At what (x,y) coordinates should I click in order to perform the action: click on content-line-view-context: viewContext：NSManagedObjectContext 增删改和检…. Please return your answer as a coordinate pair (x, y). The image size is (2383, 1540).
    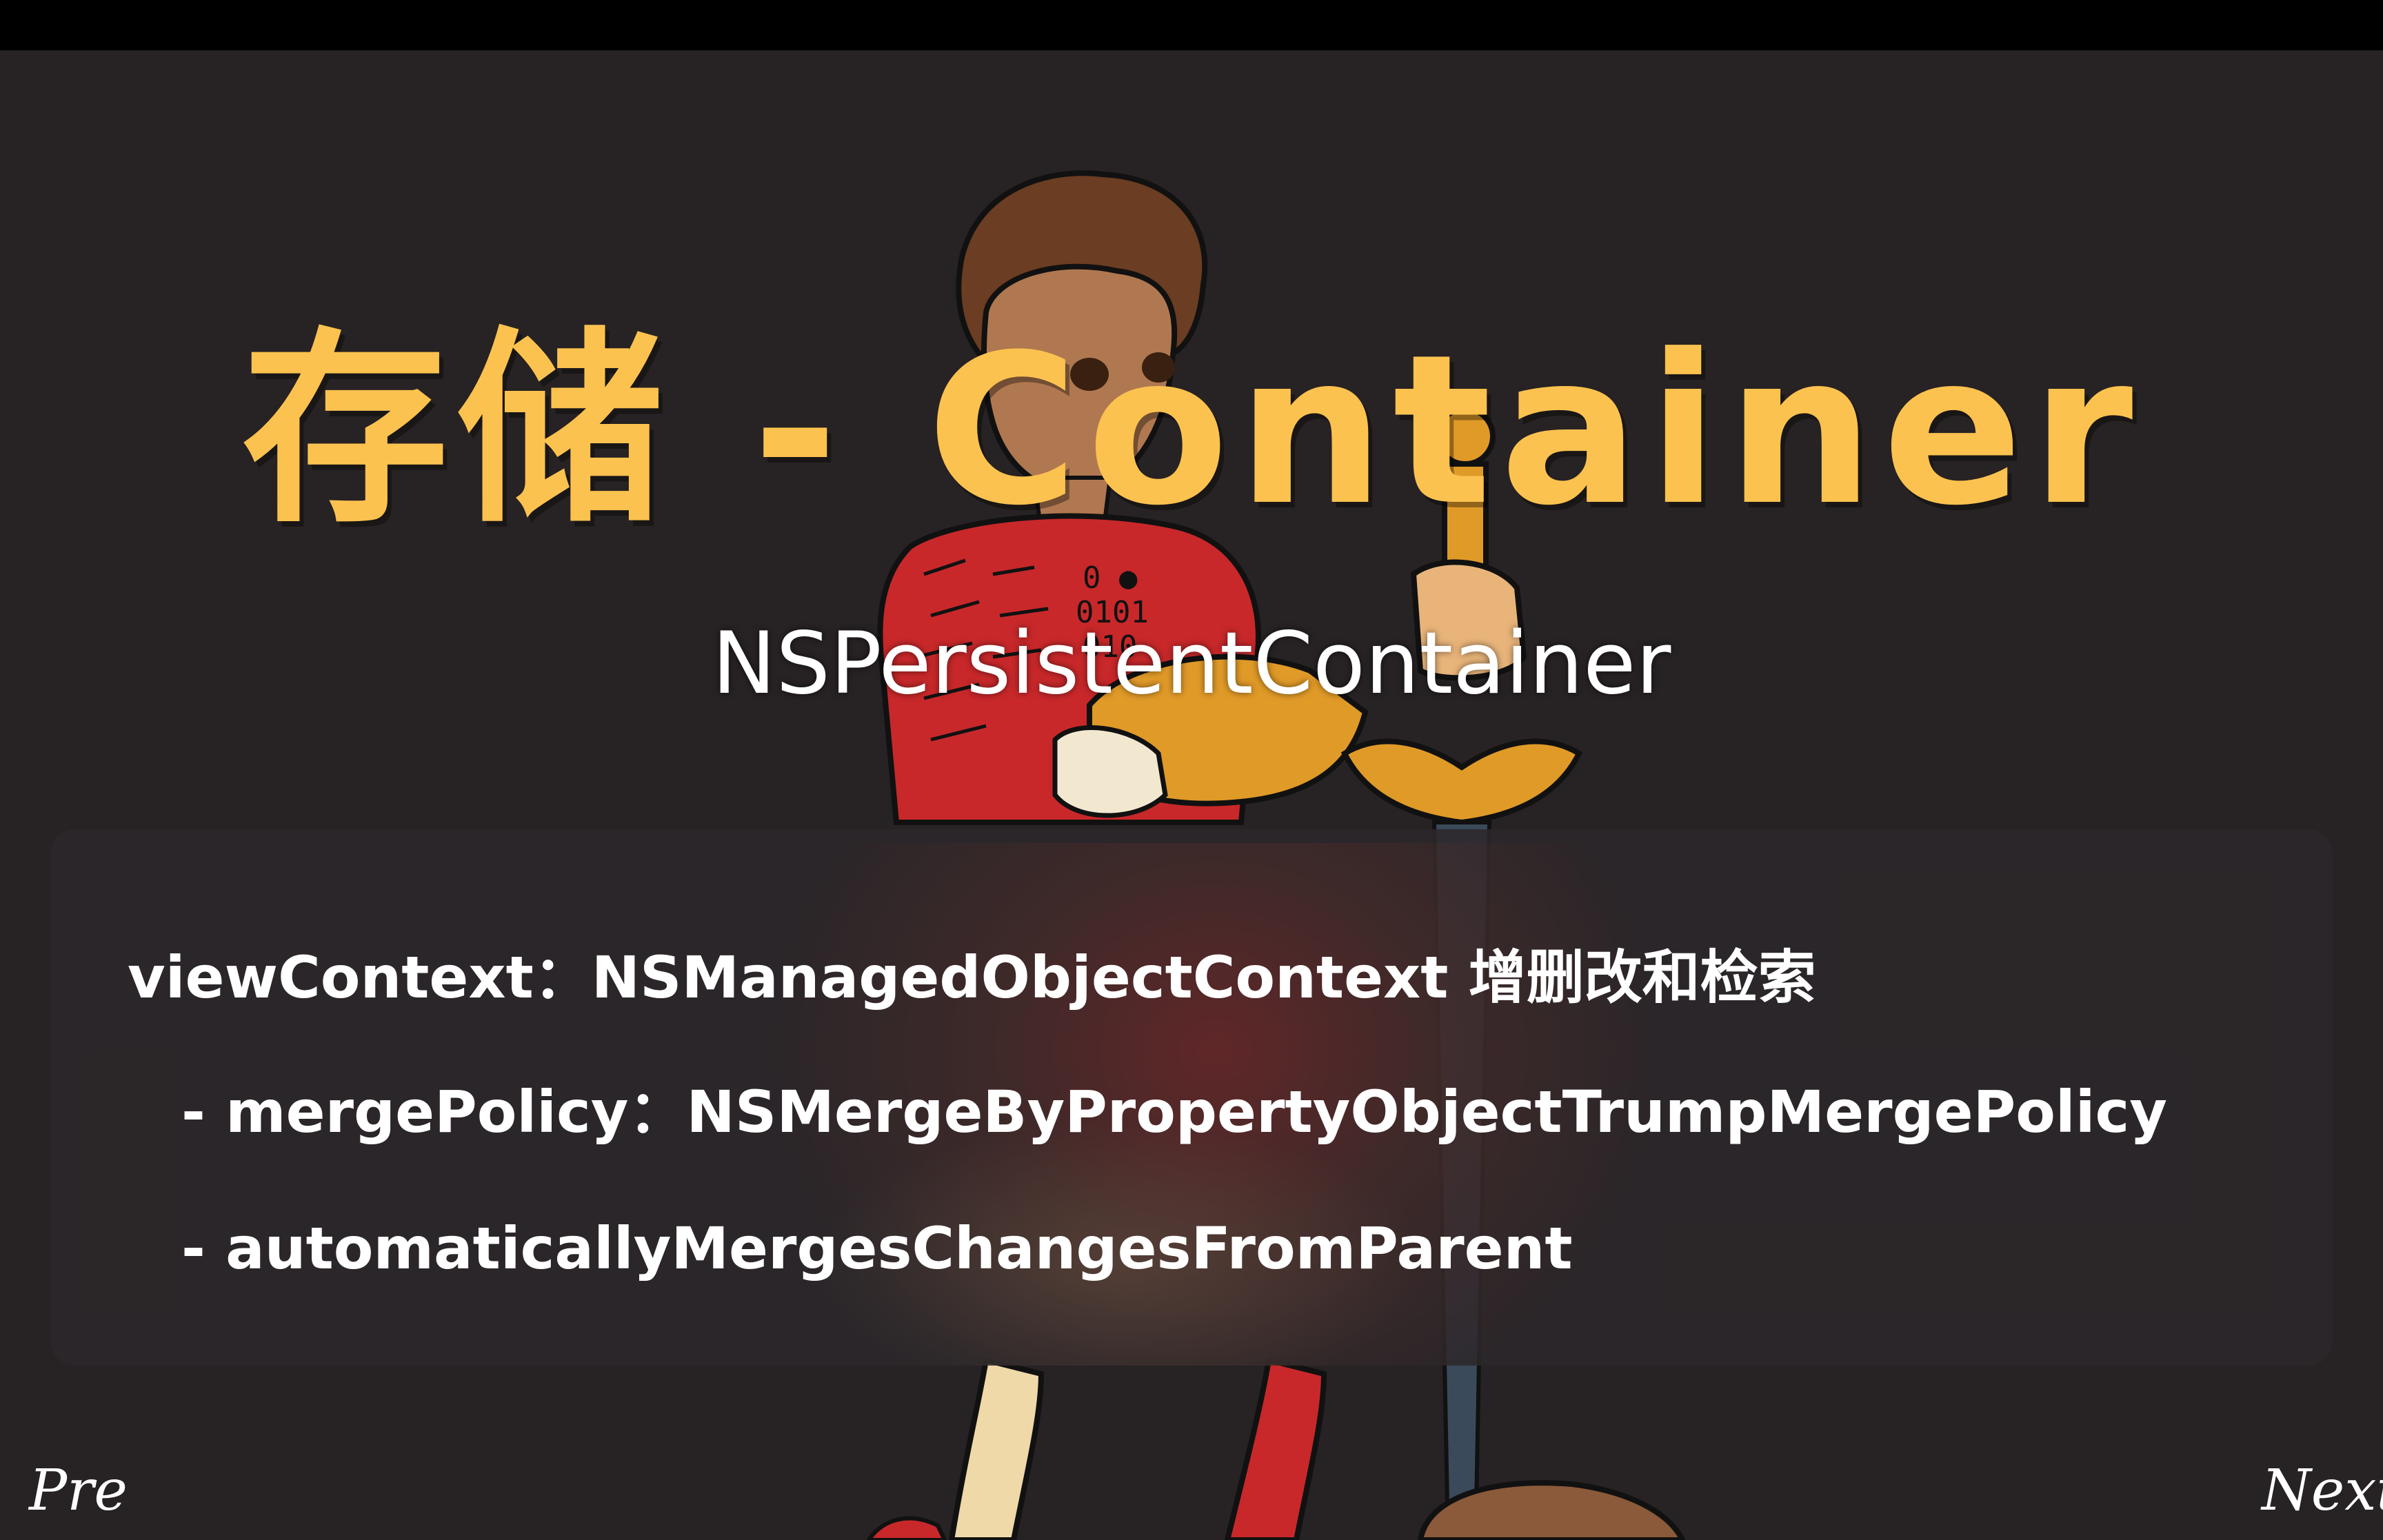
    Looking at the image, I should click on (972, 978).